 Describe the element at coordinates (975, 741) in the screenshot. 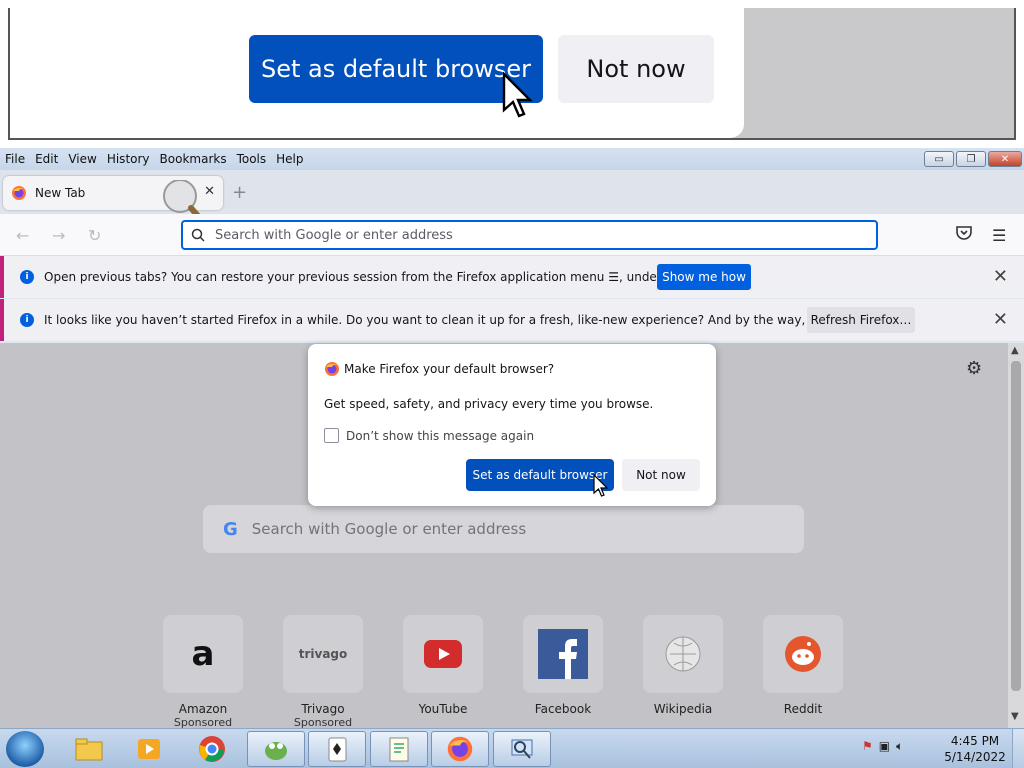

I see `clock-time: 4:45 PM` at that location.